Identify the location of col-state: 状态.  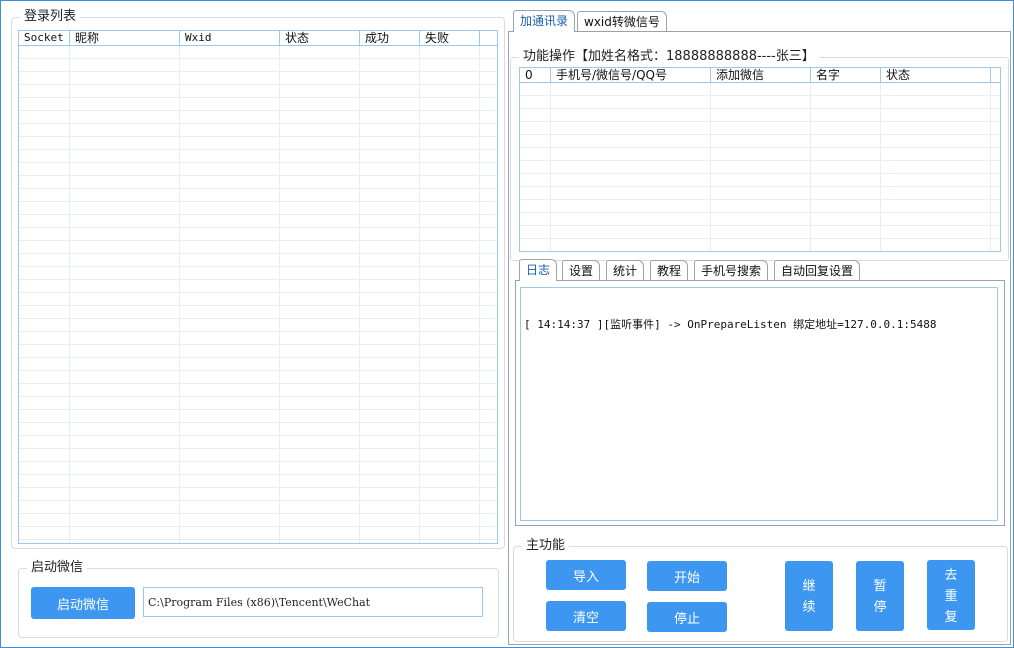
(936, 75).